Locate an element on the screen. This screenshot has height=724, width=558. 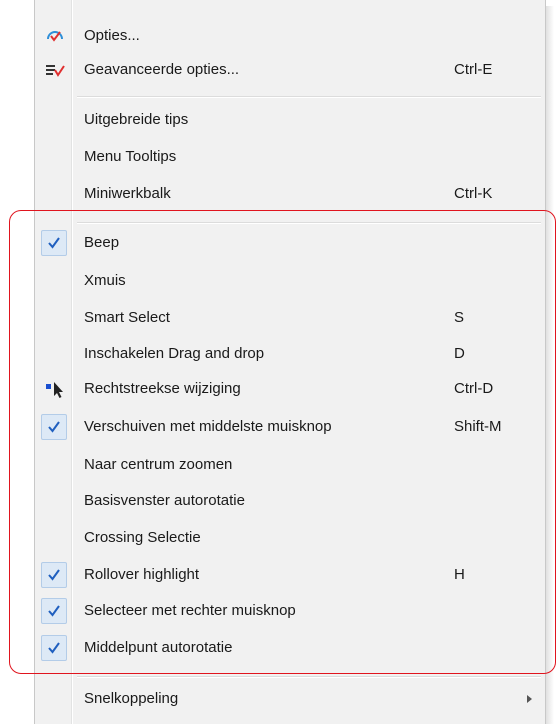
menu-item-crossing-selectie: Crossing Selectie is located at coordinates (290, 538).